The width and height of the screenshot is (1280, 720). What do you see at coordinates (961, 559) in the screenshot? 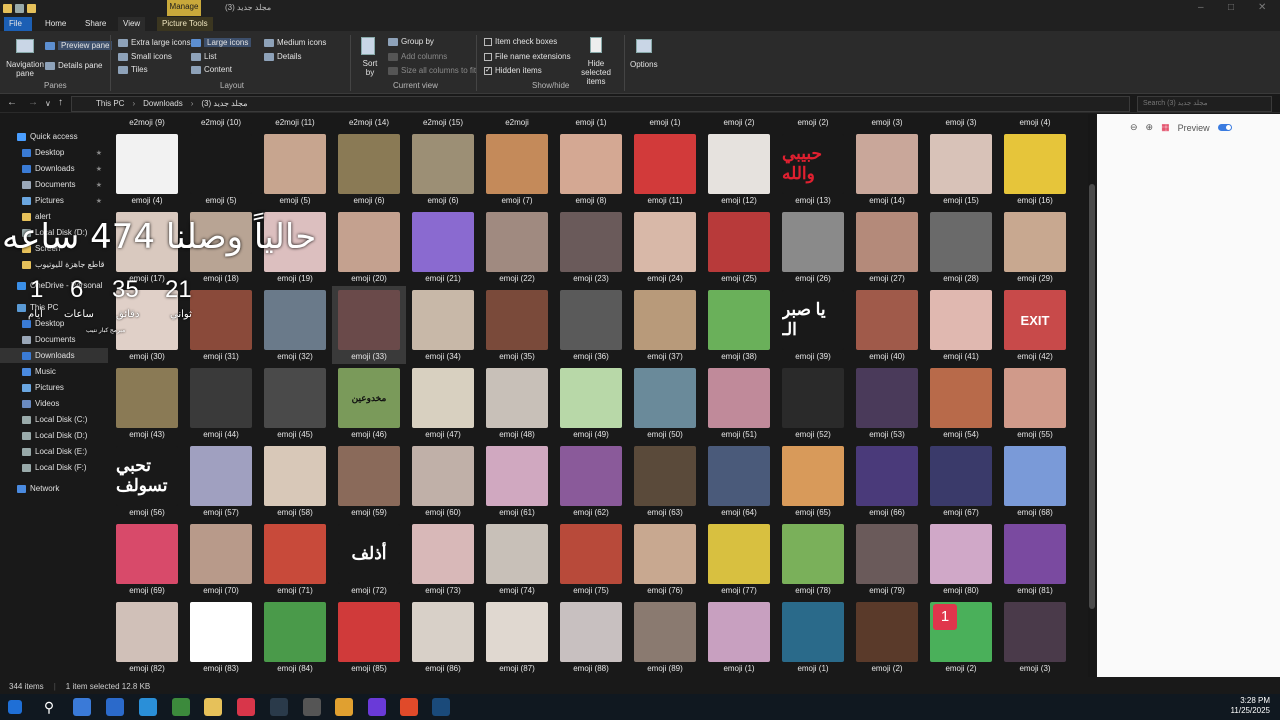
I see `file-item: emoji (80)` at bounding box center [961, 559].